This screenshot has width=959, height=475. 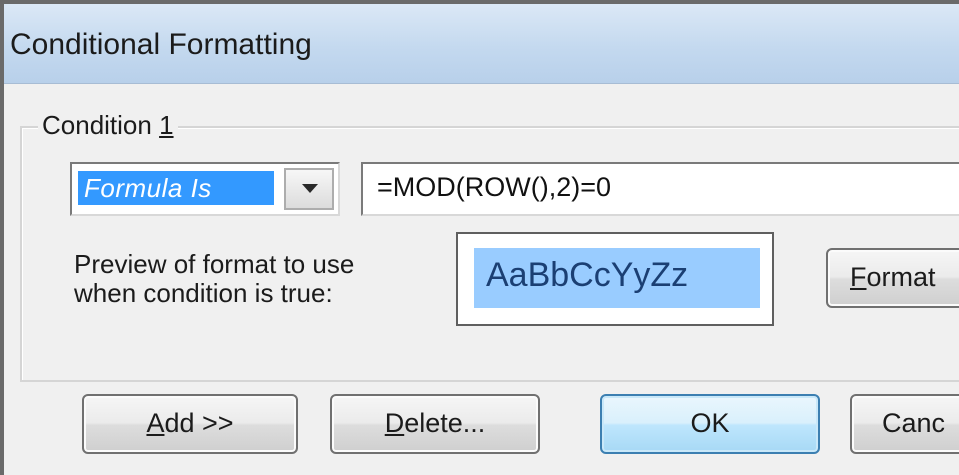 I want to click on add-mnemonic: A, so click(x=155, y=423).